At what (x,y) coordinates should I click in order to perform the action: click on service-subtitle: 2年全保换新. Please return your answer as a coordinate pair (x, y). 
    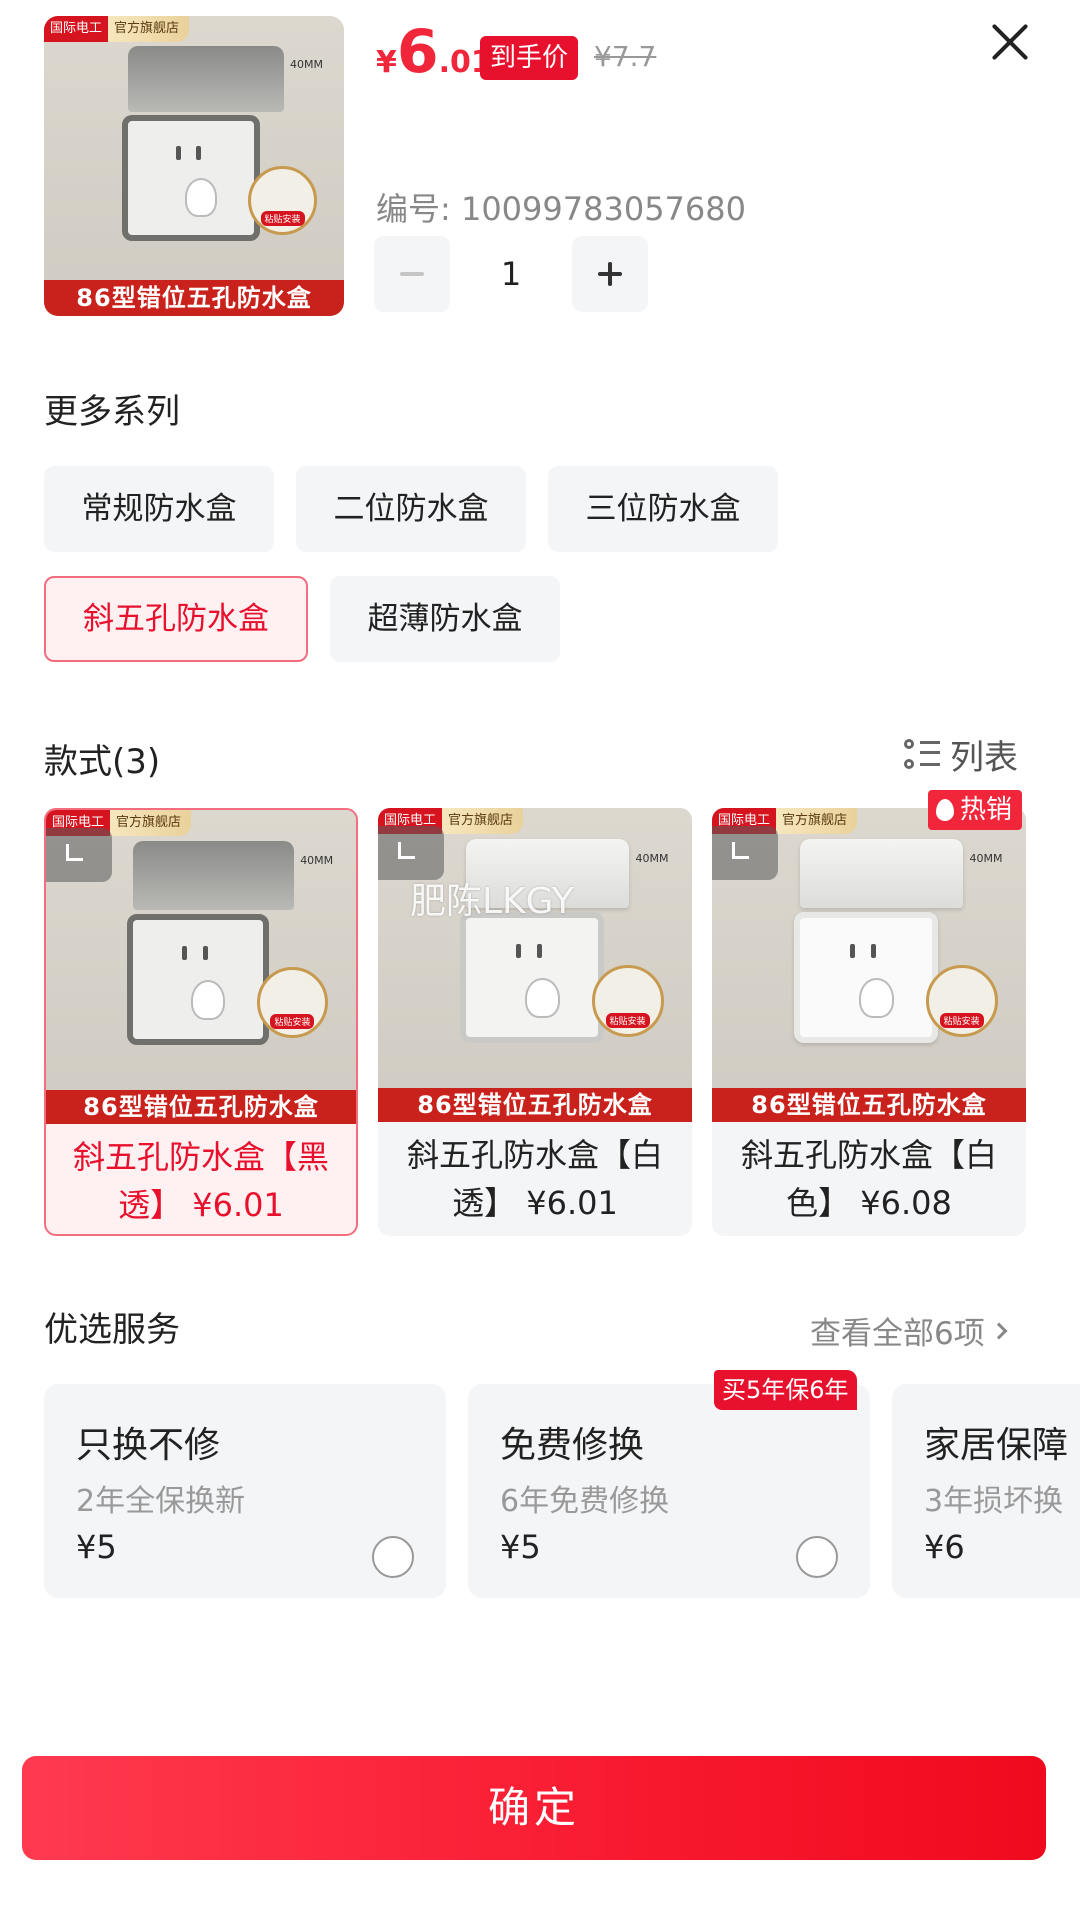
    Looking at the image, I should click on (161, 1501).